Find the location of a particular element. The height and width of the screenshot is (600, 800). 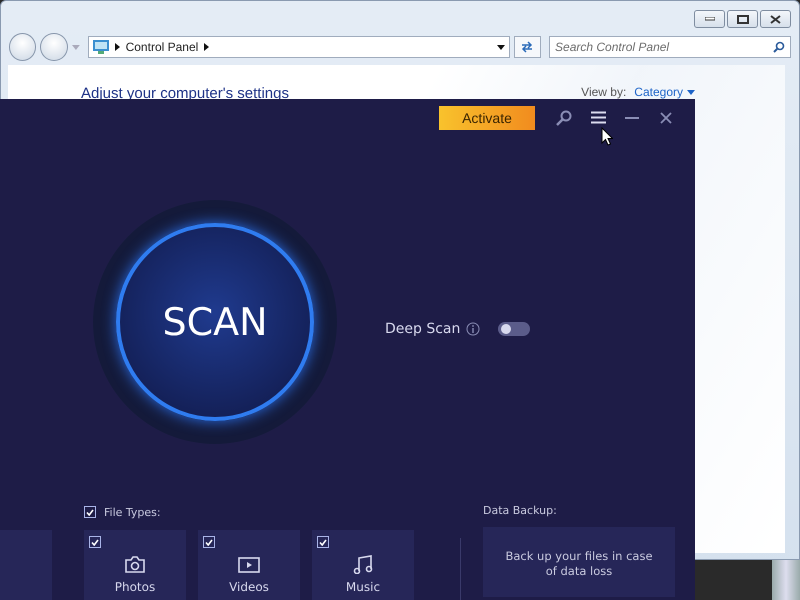

file-types-label: File Types: is located at coordinates (132, 512).